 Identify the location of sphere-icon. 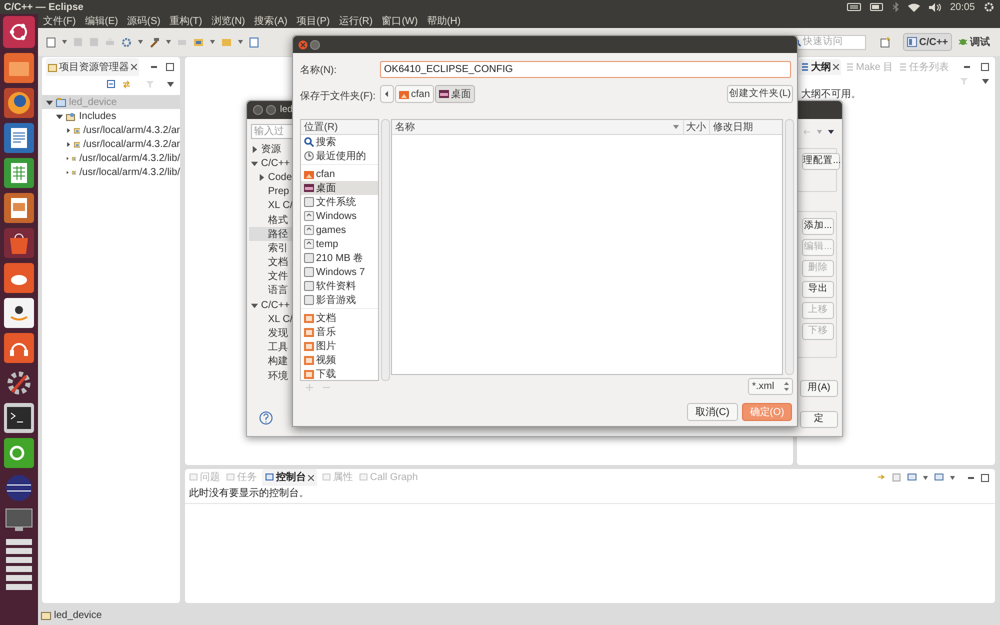
(19, 488).